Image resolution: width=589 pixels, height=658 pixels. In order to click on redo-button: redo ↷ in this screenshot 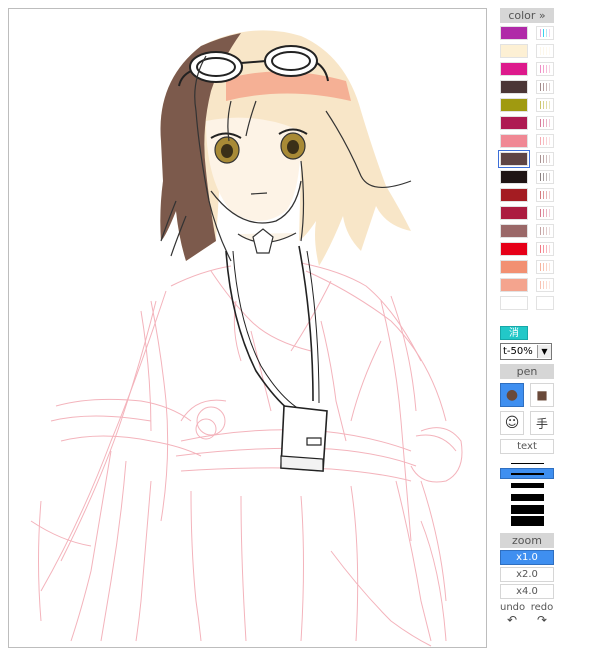, I will do `click(542, 614)`.